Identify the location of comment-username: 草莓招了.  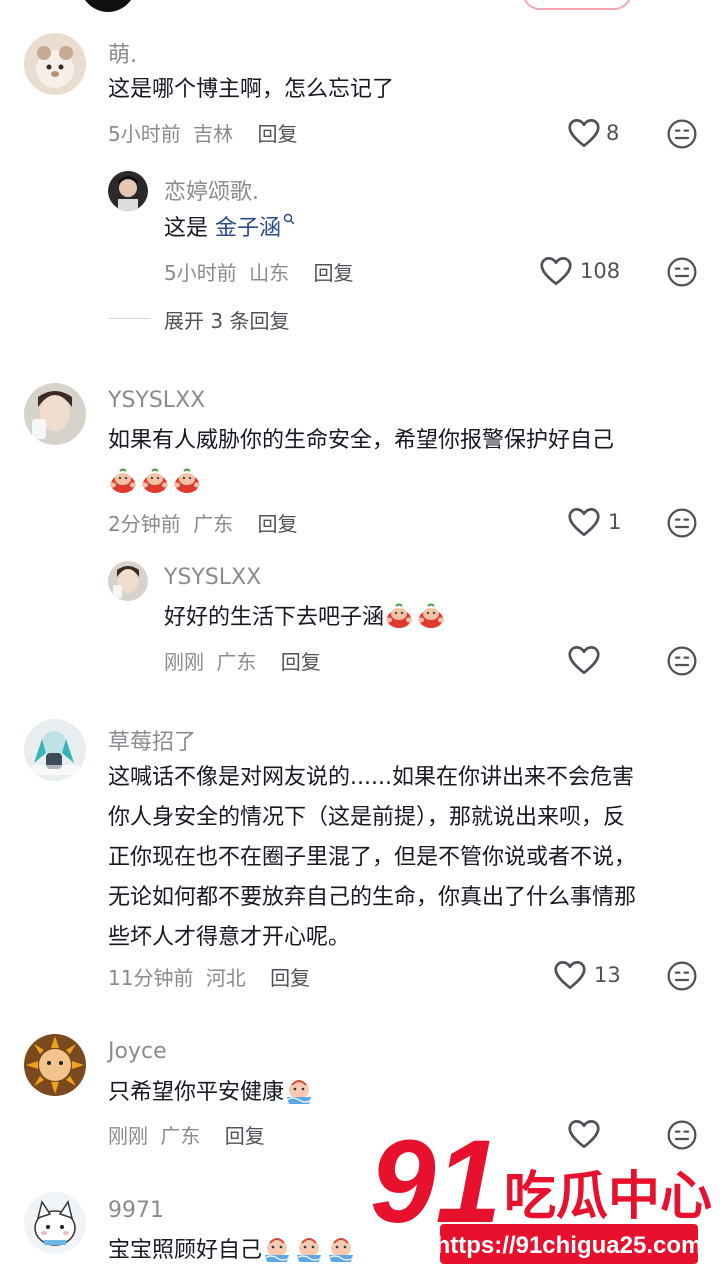
(152, 740).